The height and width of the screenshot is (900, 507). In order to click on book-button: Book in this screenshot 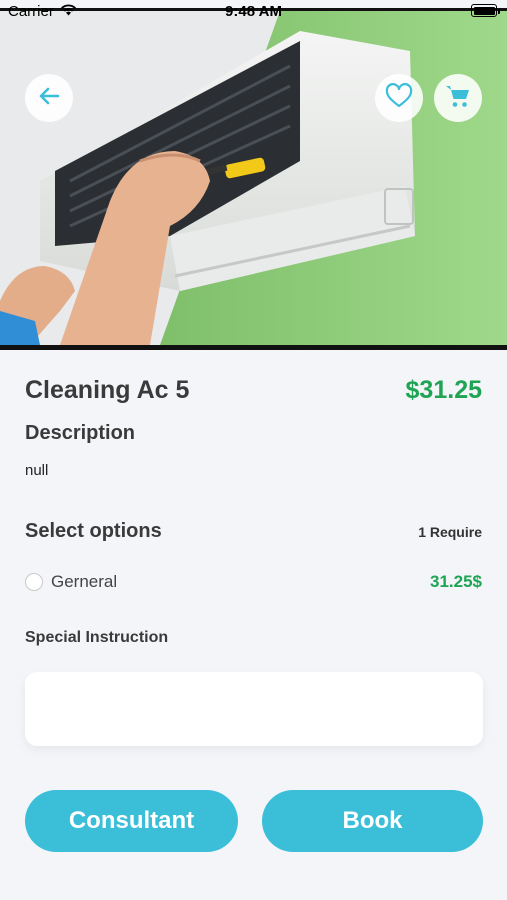, I will do `click(372, 821)`.